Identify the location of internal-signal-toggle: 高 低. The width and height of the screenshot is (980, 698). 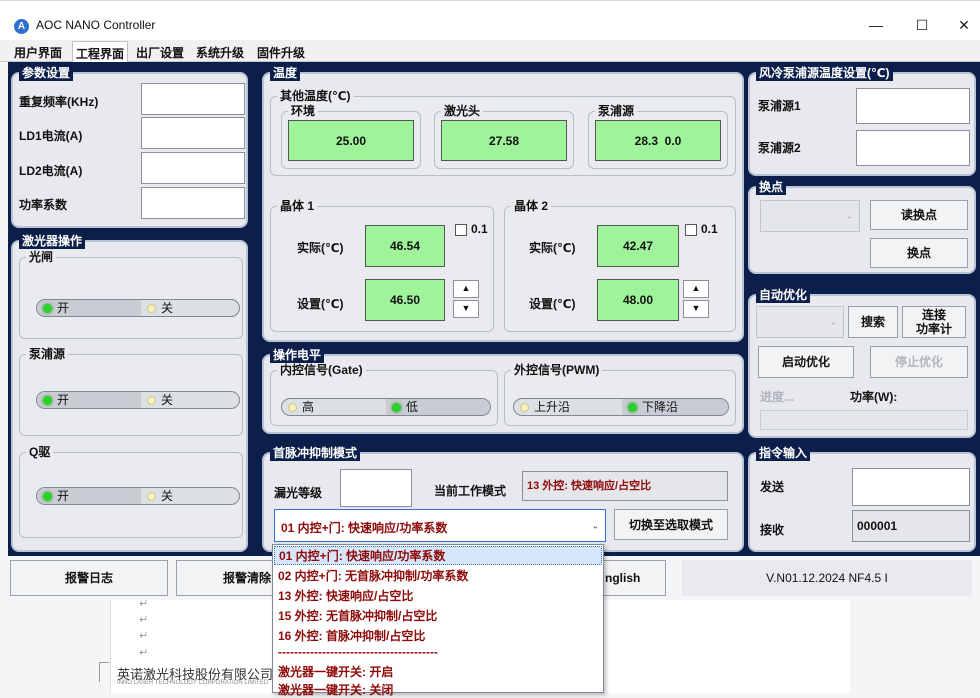
(386, 407).